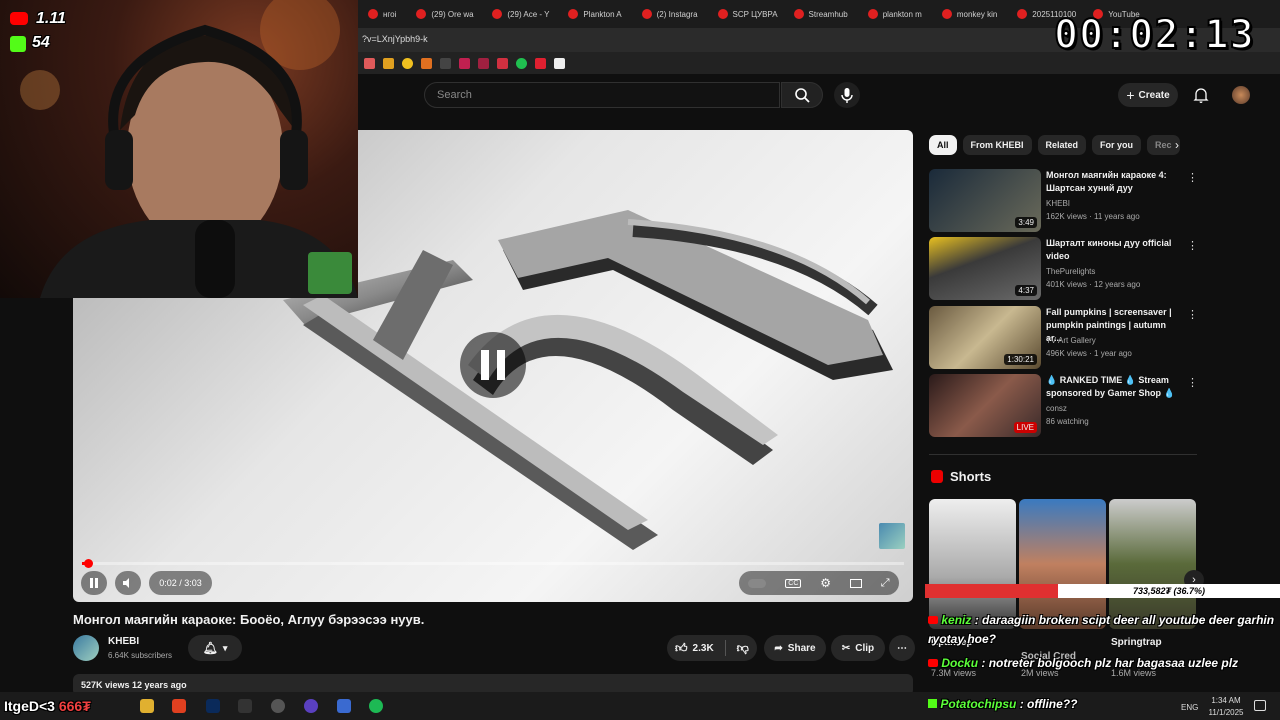 This screenshot has width=1280, height=720. I want to click on like-count: 2.3K, so click(703, 648).